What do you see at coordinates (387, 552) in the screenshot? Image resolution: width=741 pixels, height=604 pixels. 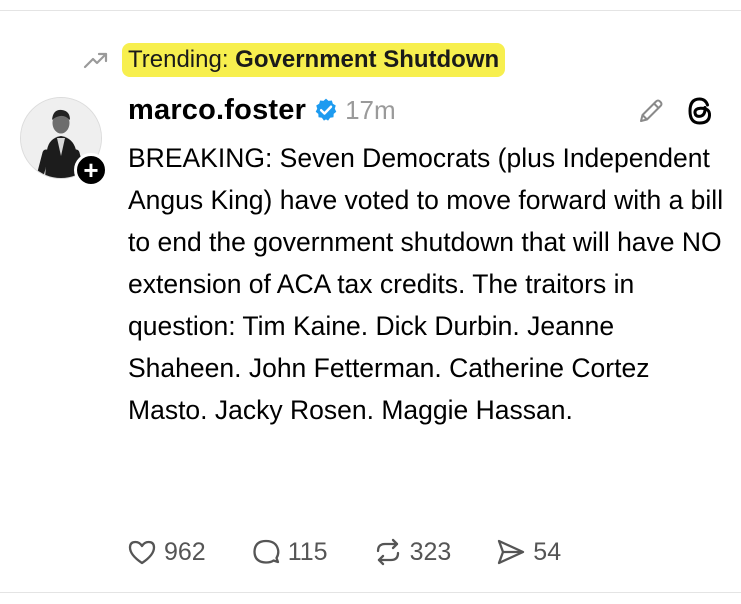 I see `repost-icon` at bounding box center [387, 552].